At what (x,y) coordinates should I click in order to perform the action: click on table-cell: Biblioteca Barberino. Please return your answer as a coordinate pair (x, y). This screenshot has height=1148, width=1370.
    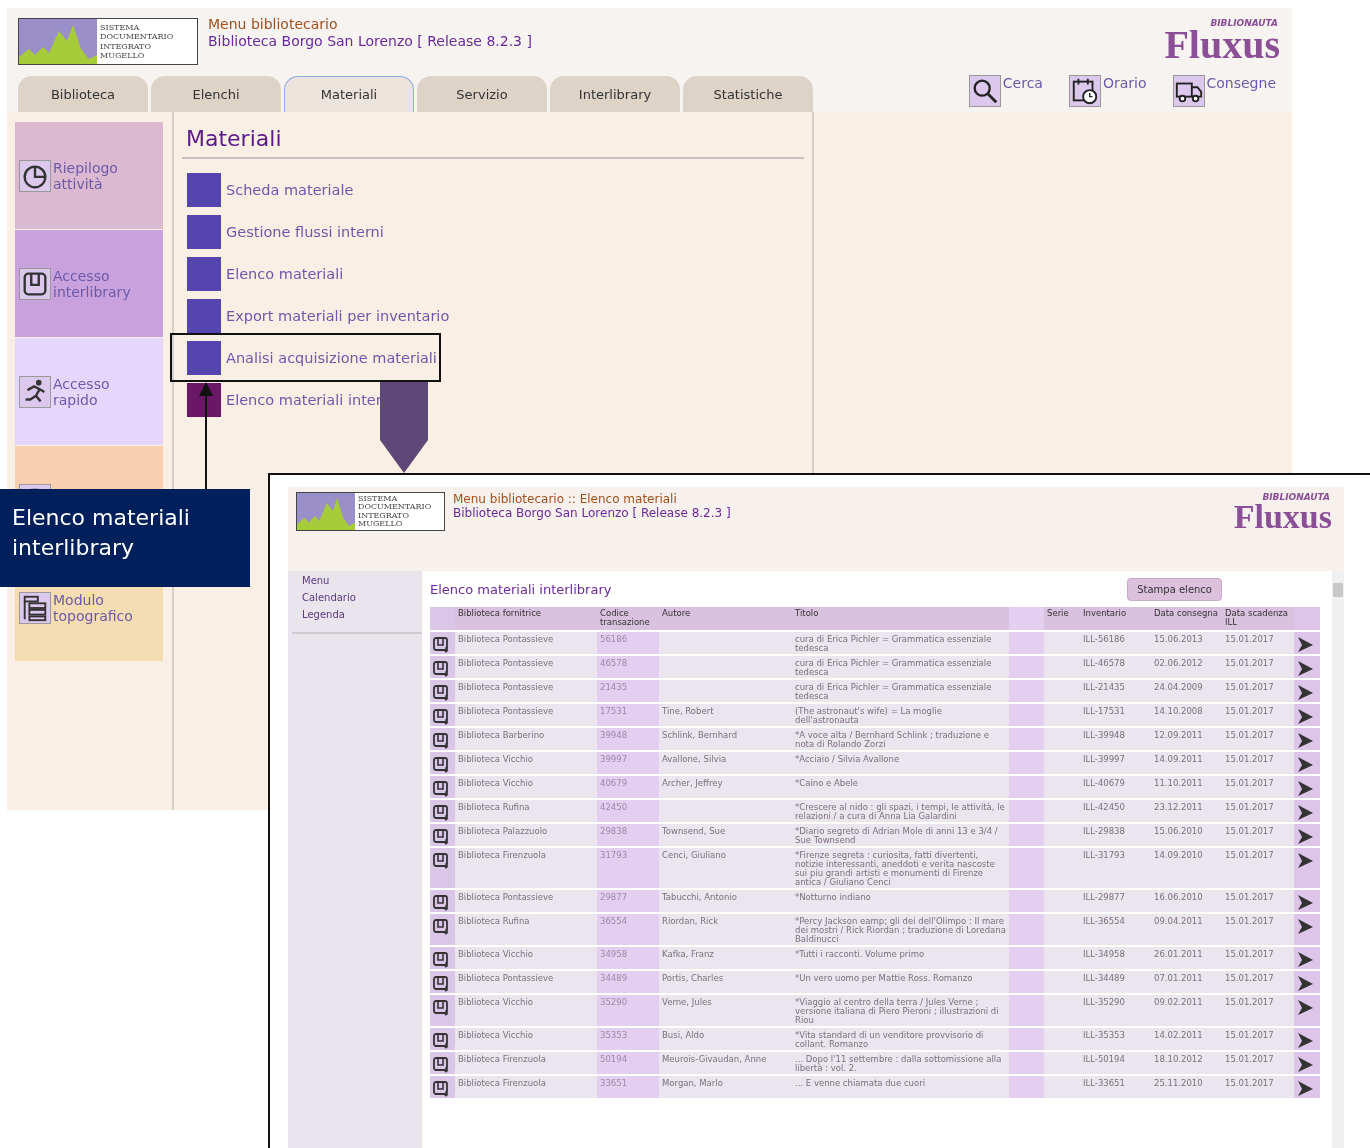
    Looking at the image, I should click on (526, 739).